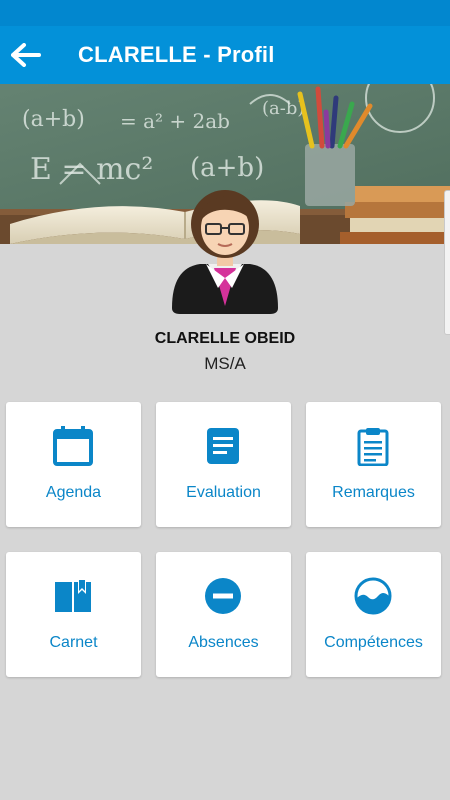 Image resolution: width=450 pixels, height=800 pixels. Describe the element at coordinates (73, 614) in the screenshot. I see `tile-carnet: Carnet` at that location.